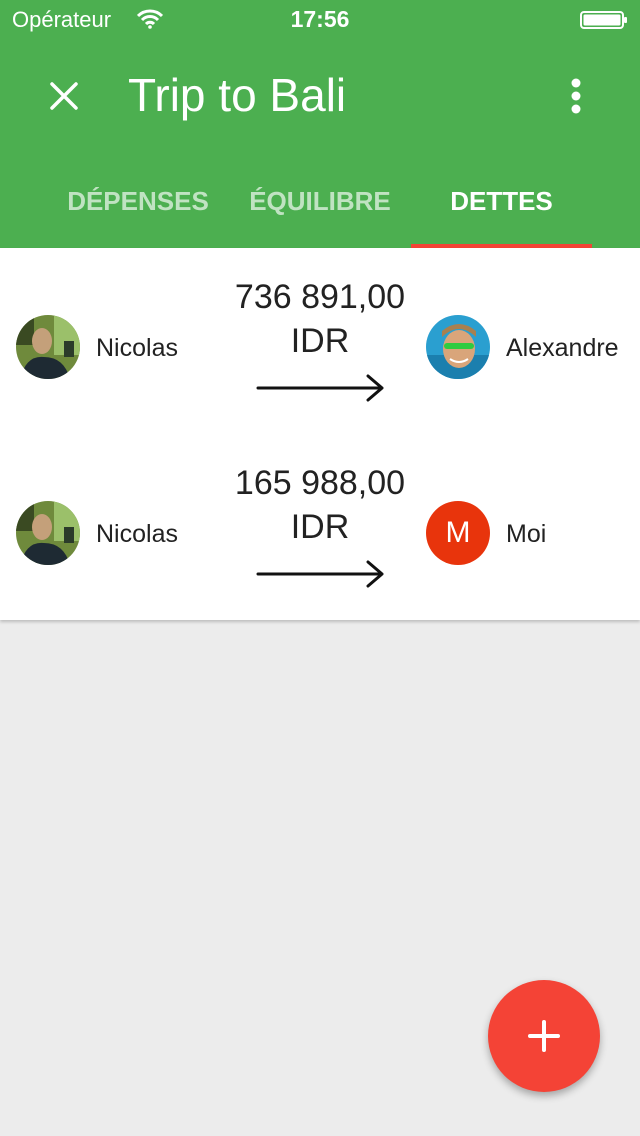 This screenshot has height=1136, width=640. I want to click on add-button, so click(544, 1036).